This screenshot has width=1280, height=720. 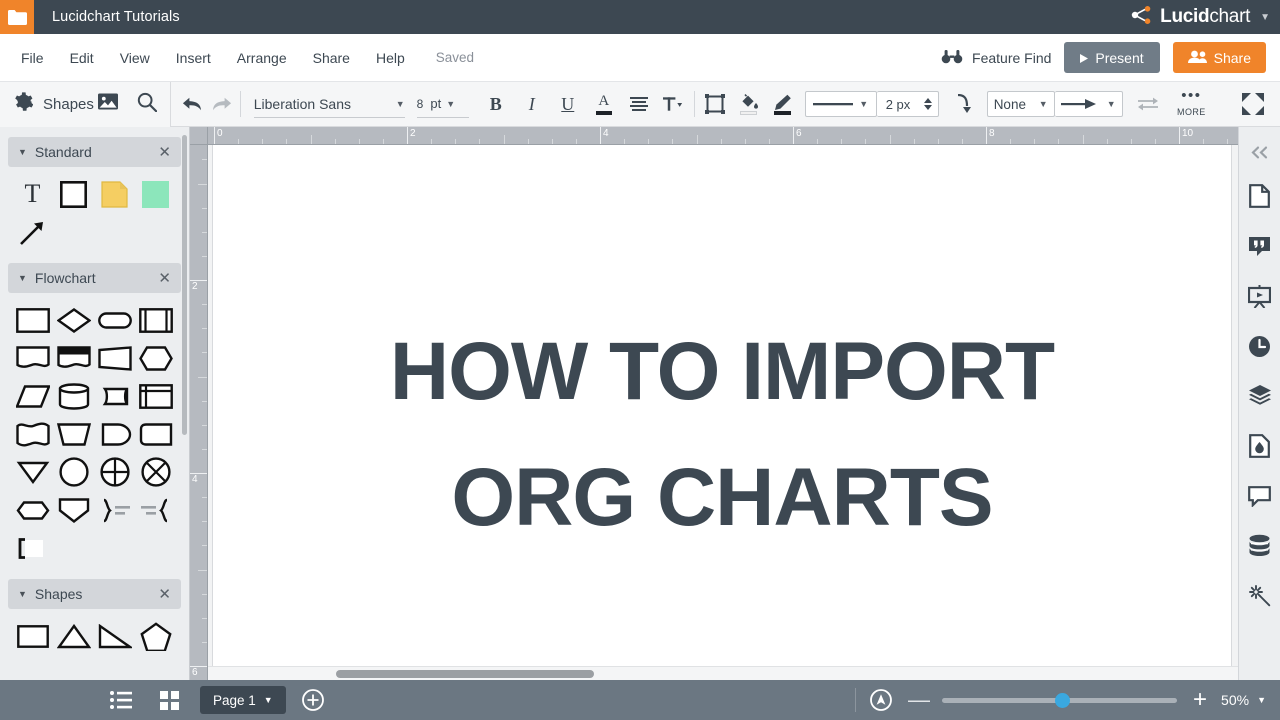 I want to click on shape-brace-left, so click(x=155, y=510).